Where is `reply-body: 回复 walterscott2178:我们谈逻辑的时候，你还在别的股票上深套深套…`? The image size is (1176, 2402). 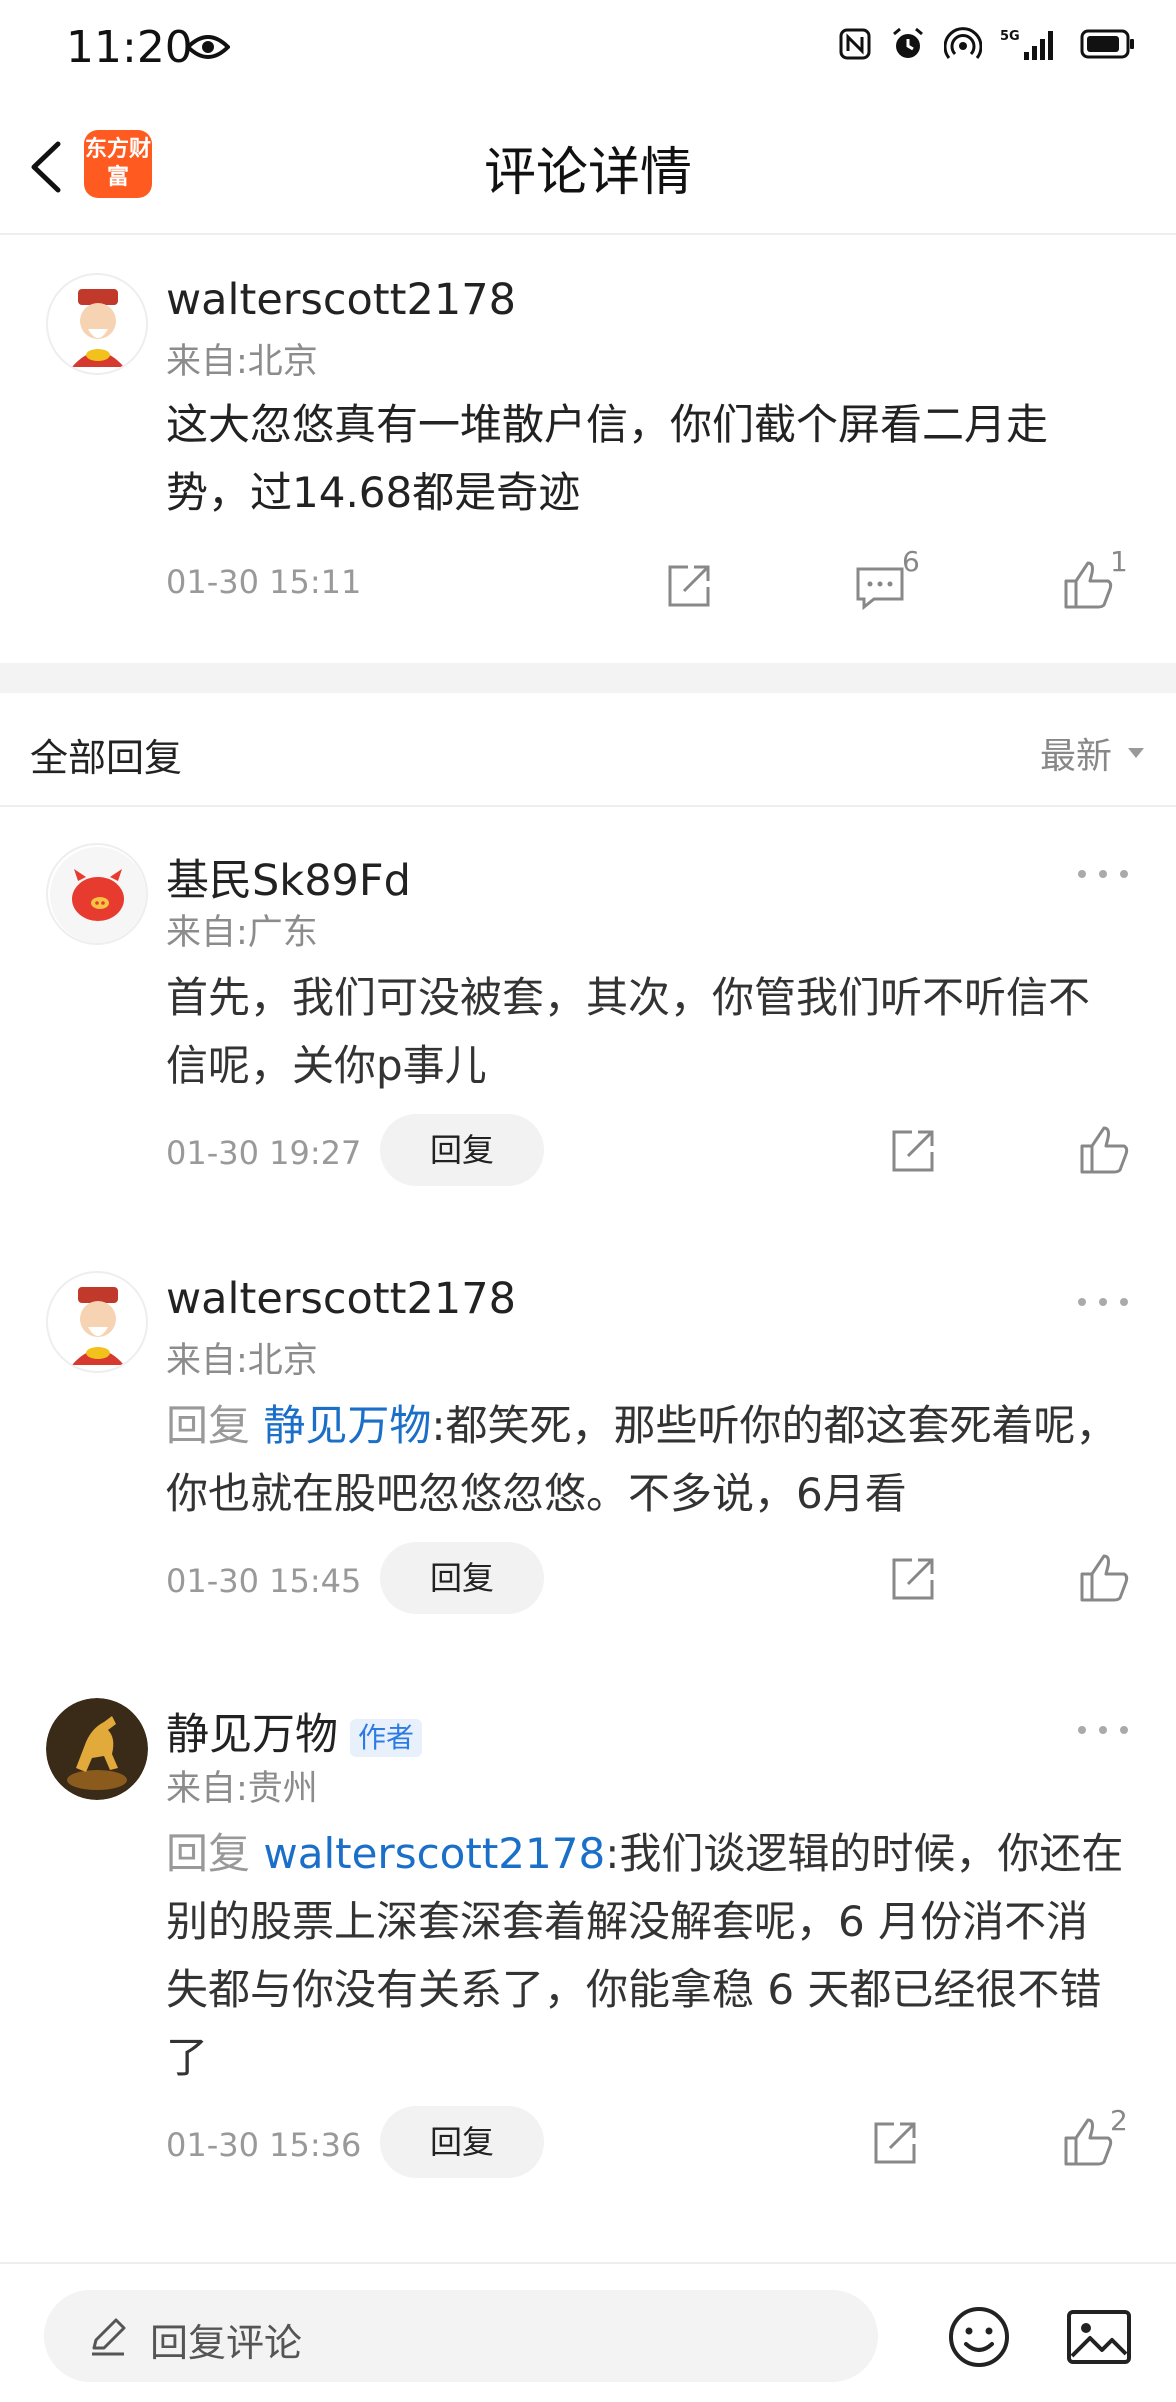 reply-body: 回复 walterscott2178:我们谈逻辑的时候，你还在别的股票上深套深套… is located at coordinates (646, 1956).